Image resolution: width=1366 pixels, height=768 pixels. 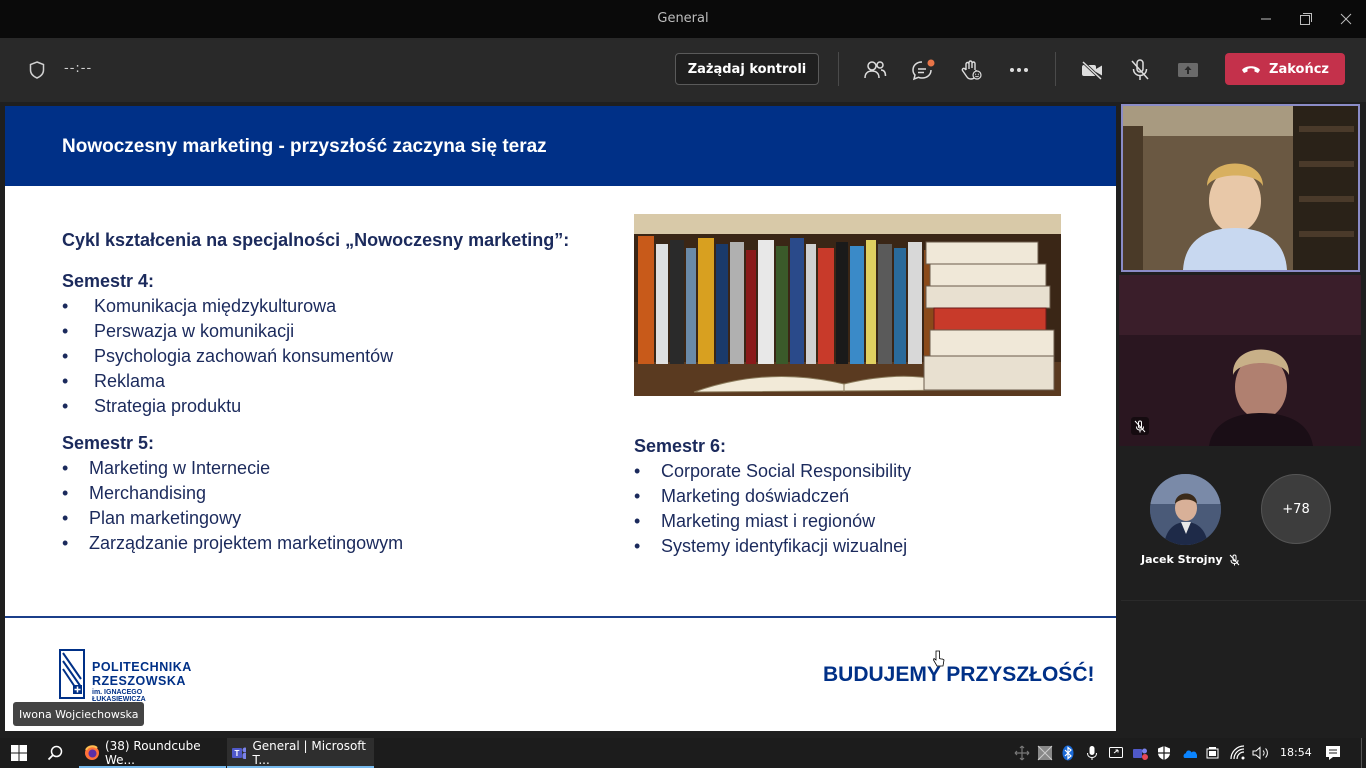 I want to click on more-icon, so click(x=1019, y=70).